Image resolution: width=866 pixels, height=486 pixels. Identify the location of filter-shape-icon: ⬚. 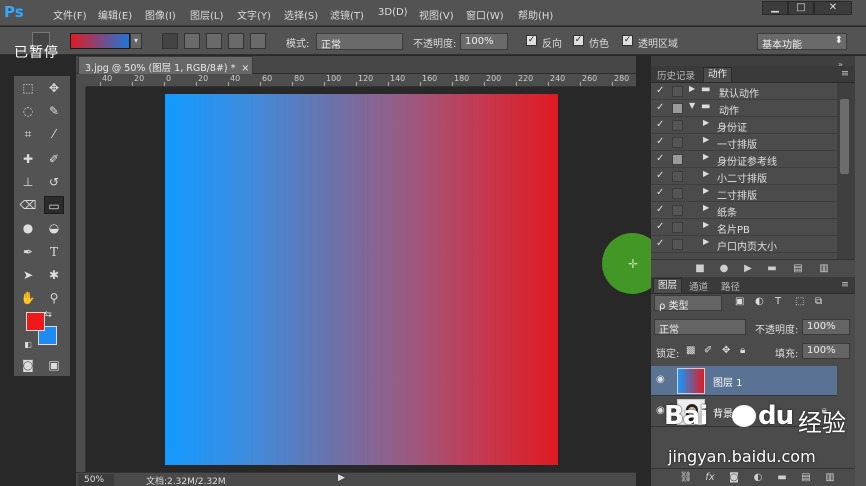
(799, 301).